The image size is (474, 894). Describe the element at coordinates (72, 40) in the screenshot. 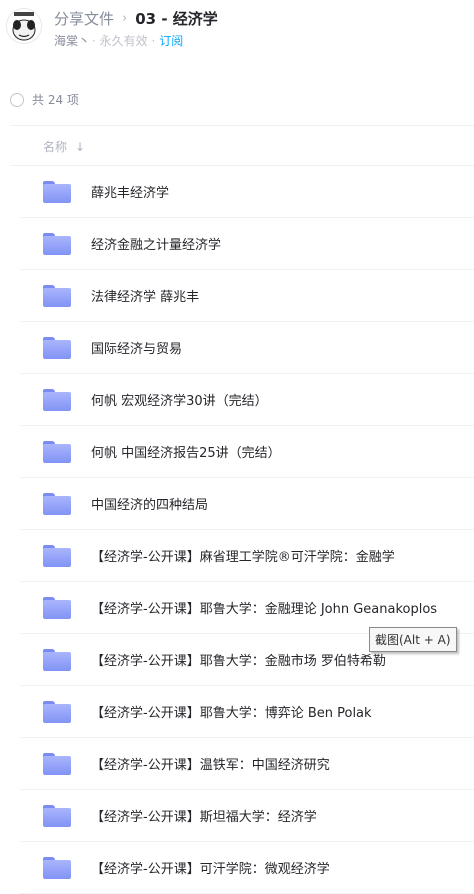

I see `sharer-name: 海棠丶` at that location.